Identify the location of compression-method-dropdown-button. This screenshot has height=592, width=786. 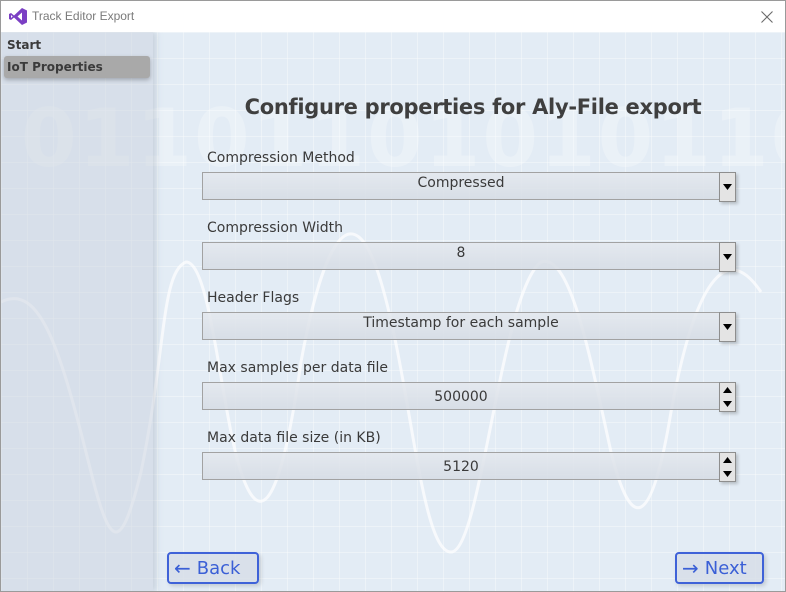
(727, 187).